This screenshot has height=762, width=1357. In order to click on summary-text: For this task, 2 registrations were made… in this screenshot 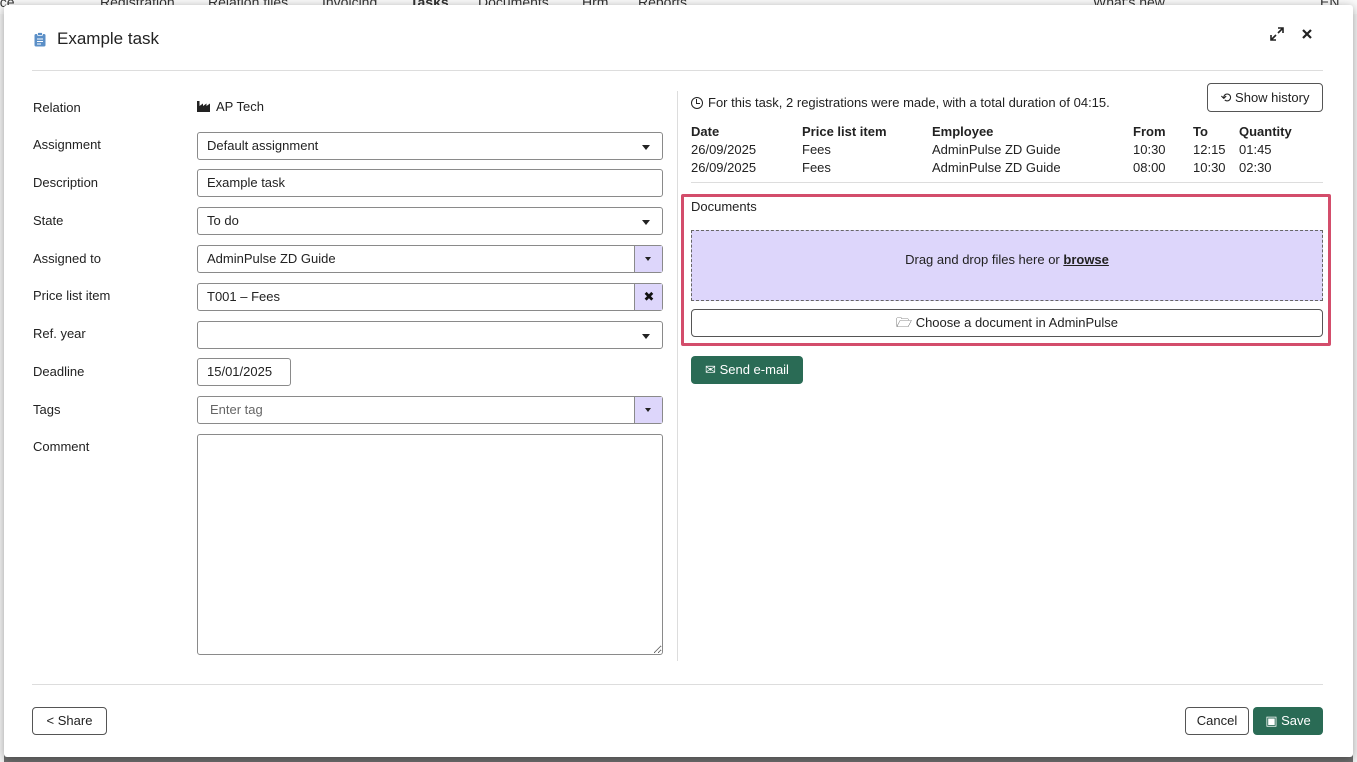, I will do `click(909, 102)`.